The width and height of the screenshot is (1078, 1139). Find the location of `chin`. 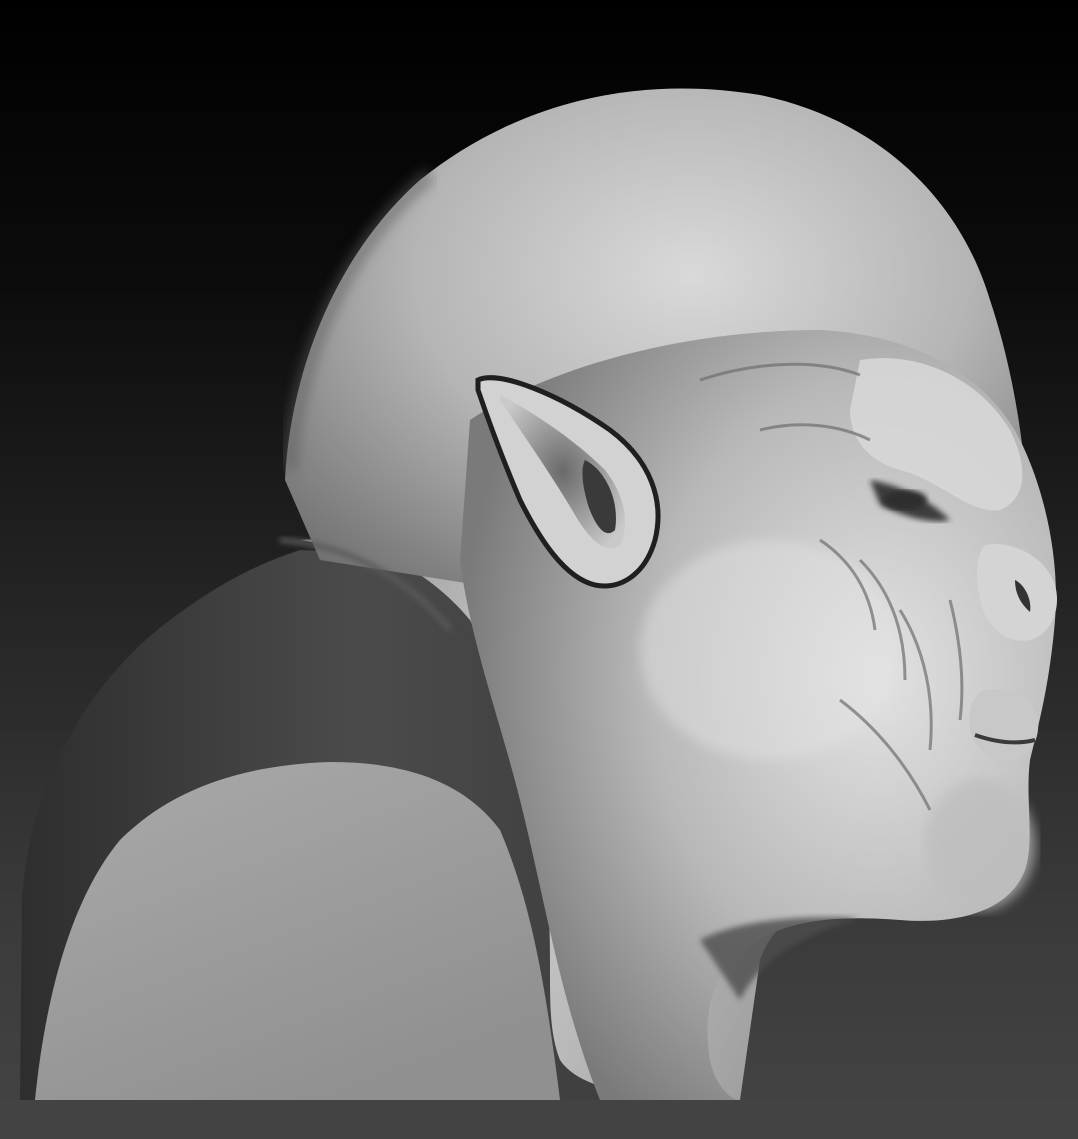

chin is located at coordinates (980, 845).